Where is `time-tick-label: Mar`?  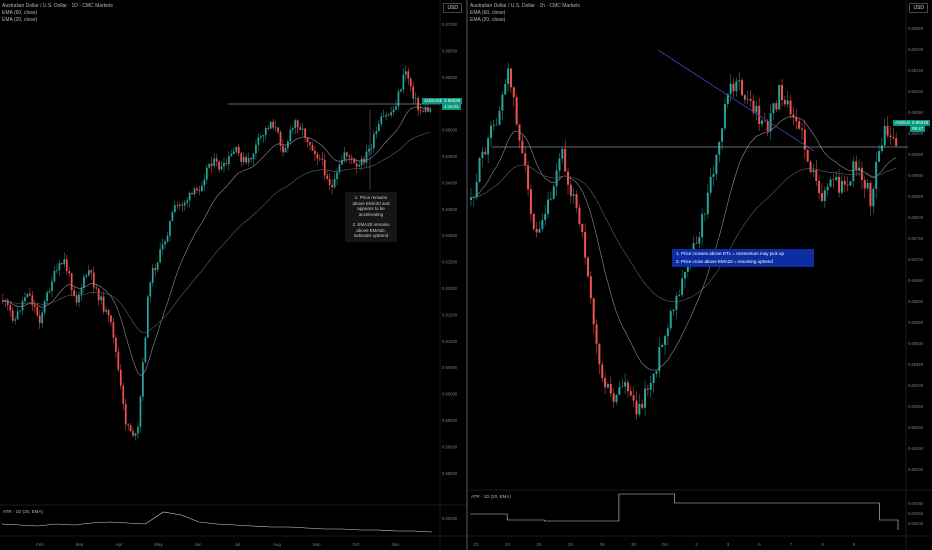 time-tick-label: Mar is located at coordinates (80, 544).